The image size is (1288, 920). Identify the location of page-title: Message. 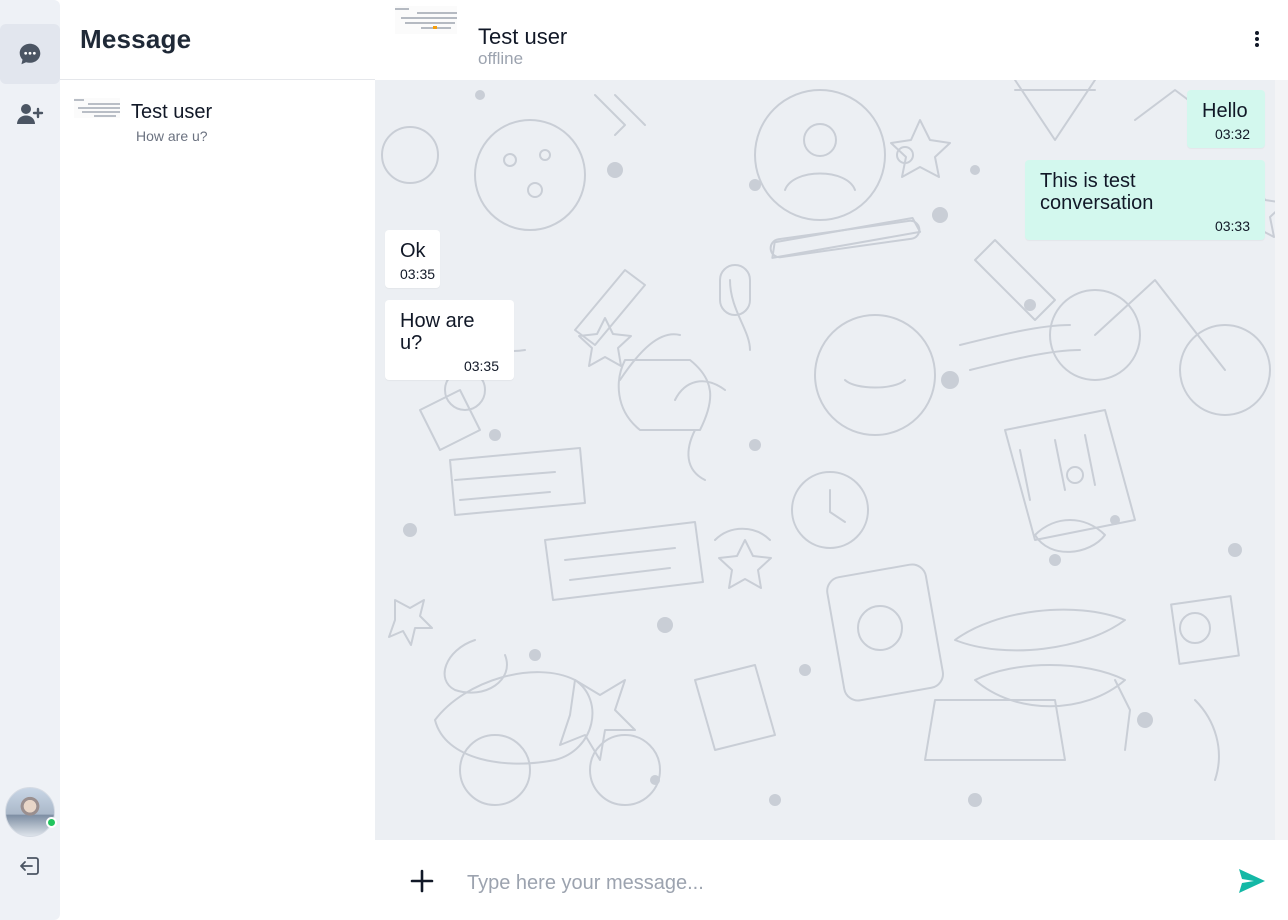
(136, 39).